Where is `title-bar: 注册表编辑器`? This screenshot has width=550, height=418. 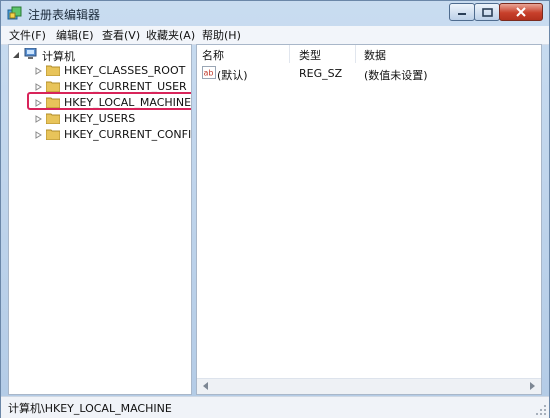
title-bar: 注册表编辑器 is located at coordinates (275, 13).